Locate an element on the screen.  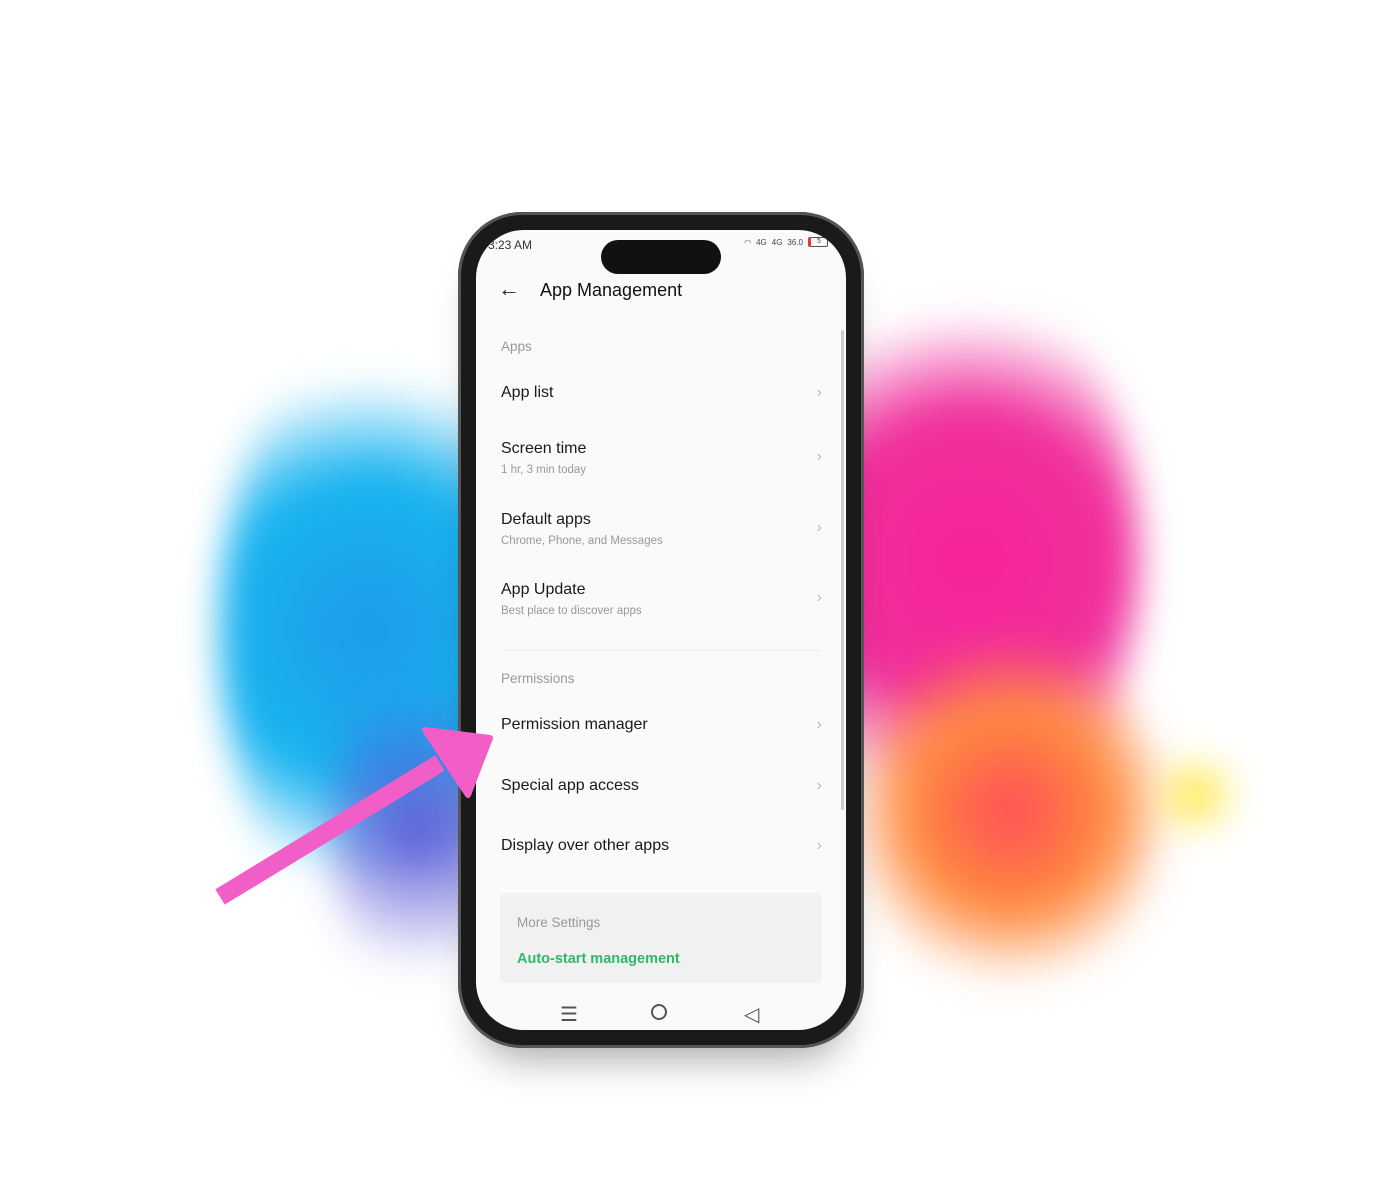
arrow-shaft is located at coordinates (330, 830).